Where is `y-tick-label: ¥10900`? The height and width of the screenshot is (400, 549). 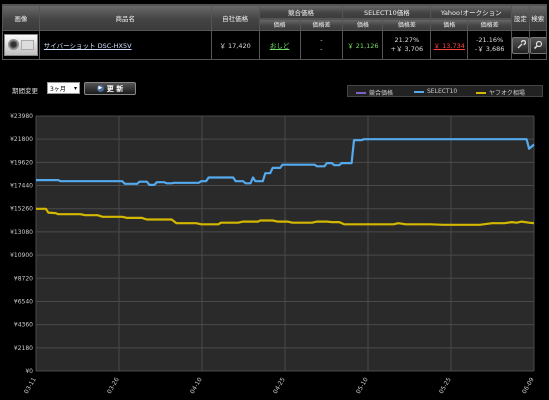
y-tick-label: ¥10900 is located at coordinates (21, 255).